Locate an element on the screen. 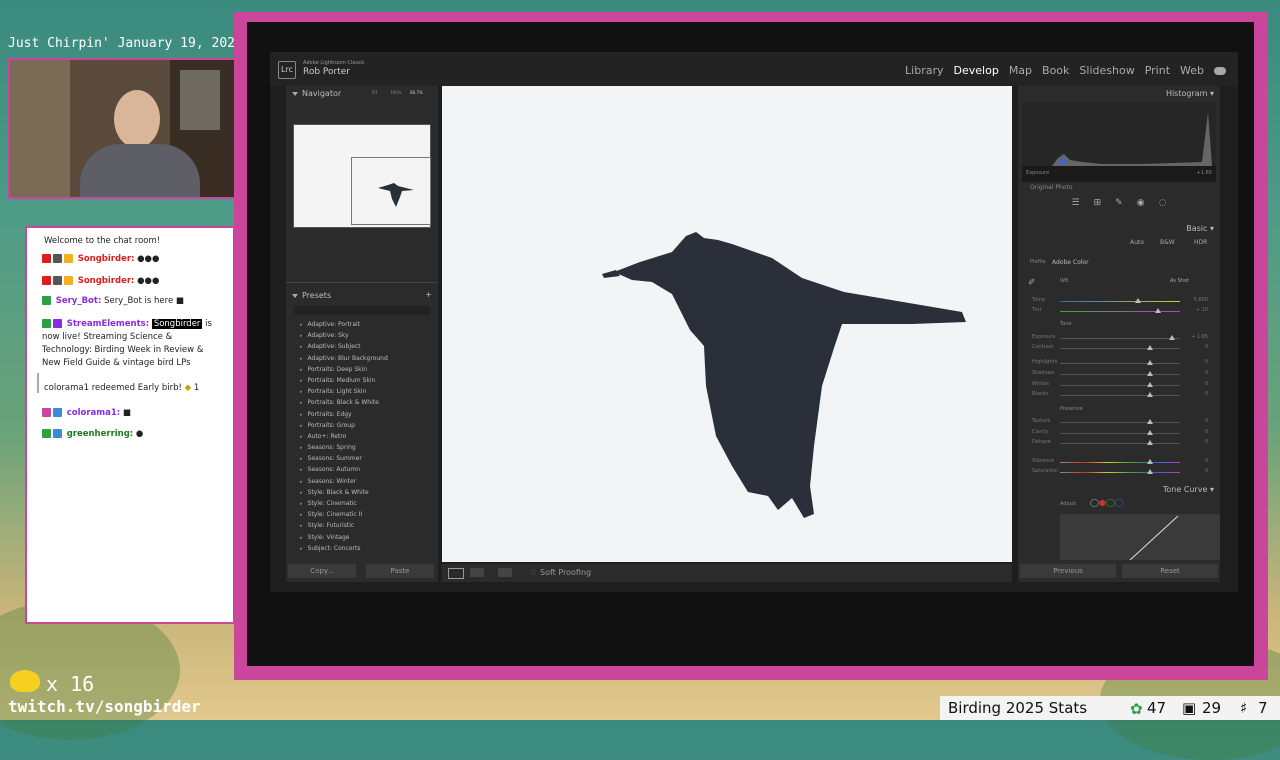 Image resolution: width=1280 pixels, height=760 pixels. chat-username: greenherring: is located at coordinates (100, 434).